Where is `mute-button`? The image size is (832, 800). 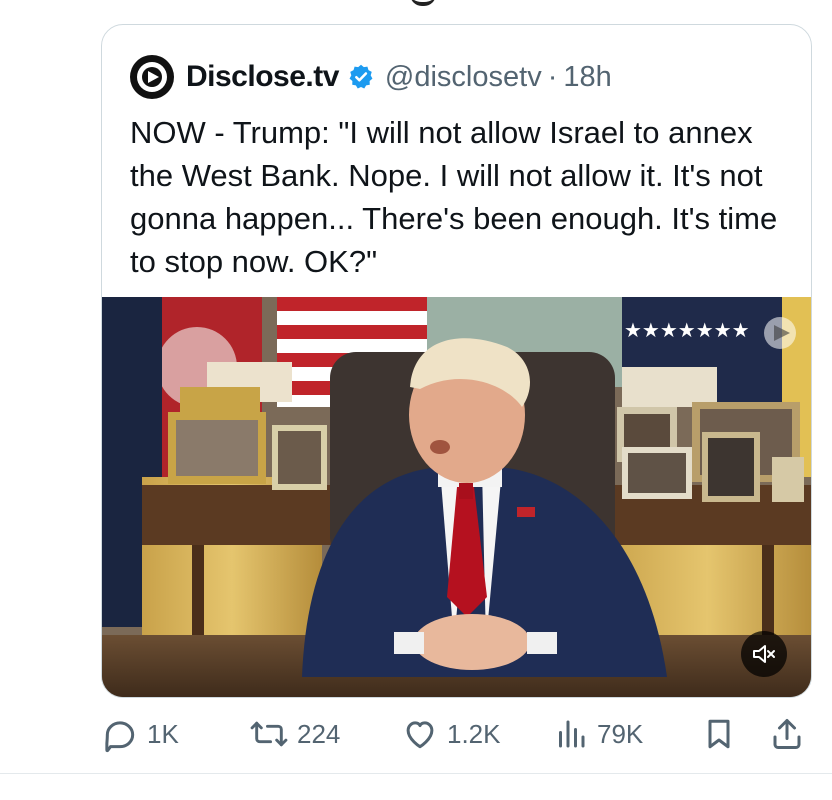
mute-button is located at coordinates (764, 654).